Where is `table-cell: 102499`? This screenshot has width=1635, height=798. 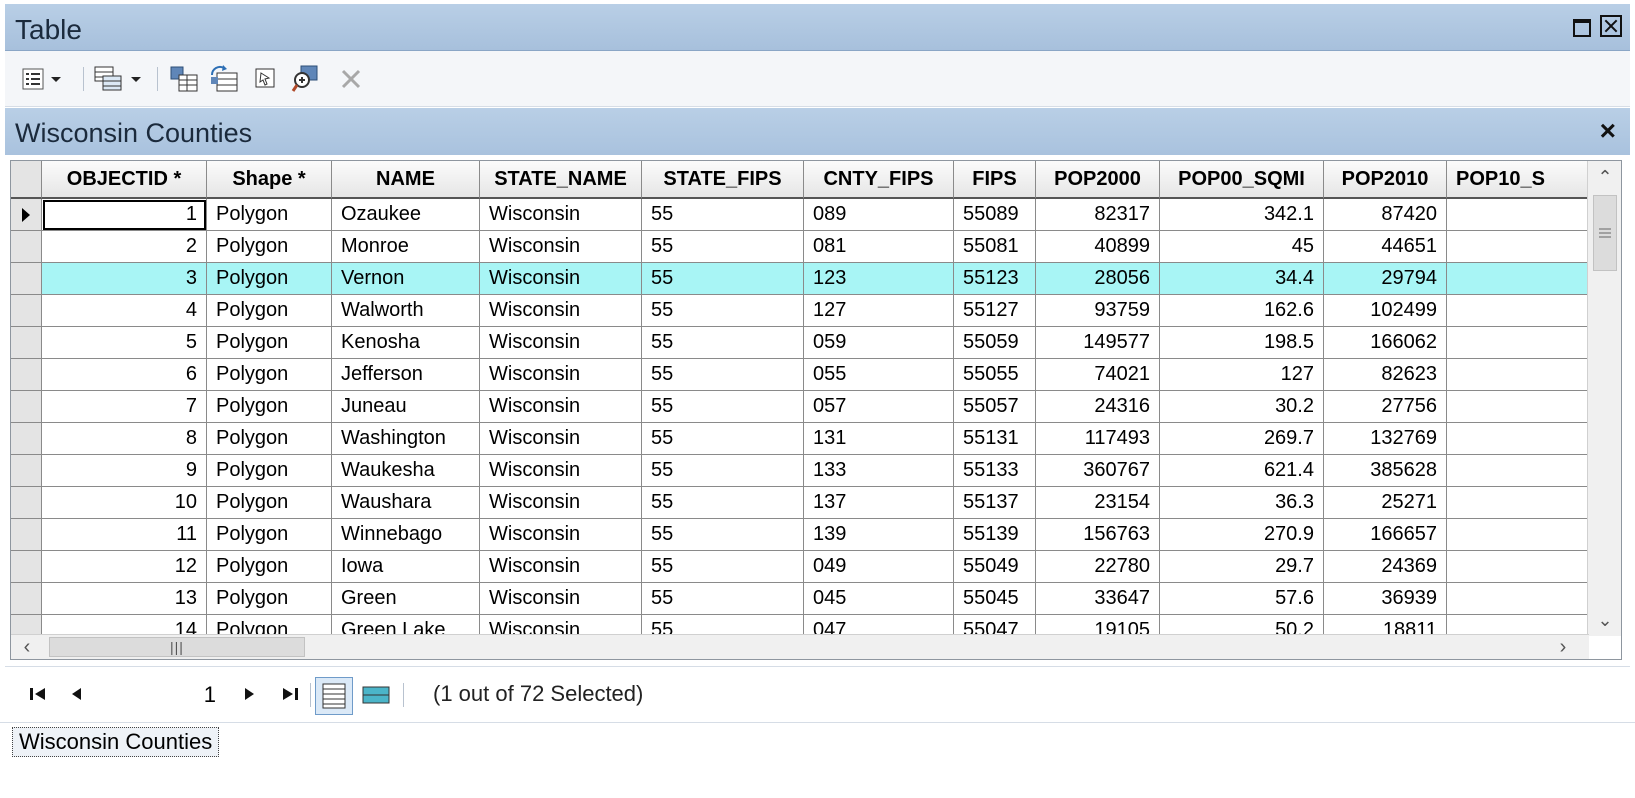
table-cell: 102499 is located at coordinates (1385, 311).